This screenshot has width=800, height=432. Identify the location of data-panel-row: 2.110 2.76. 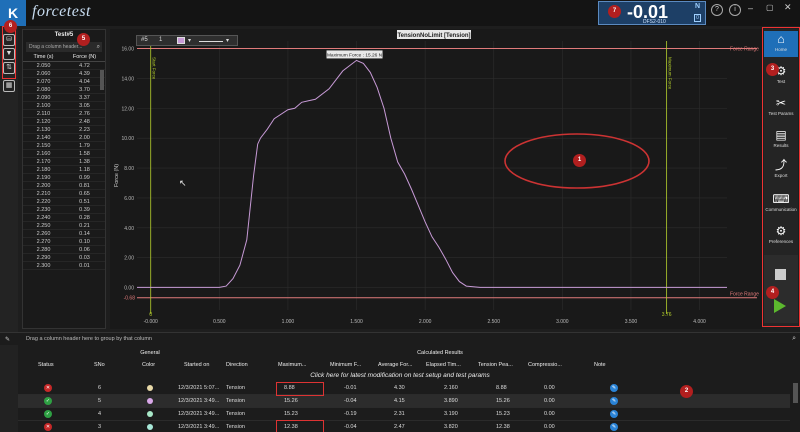
(64, 114).